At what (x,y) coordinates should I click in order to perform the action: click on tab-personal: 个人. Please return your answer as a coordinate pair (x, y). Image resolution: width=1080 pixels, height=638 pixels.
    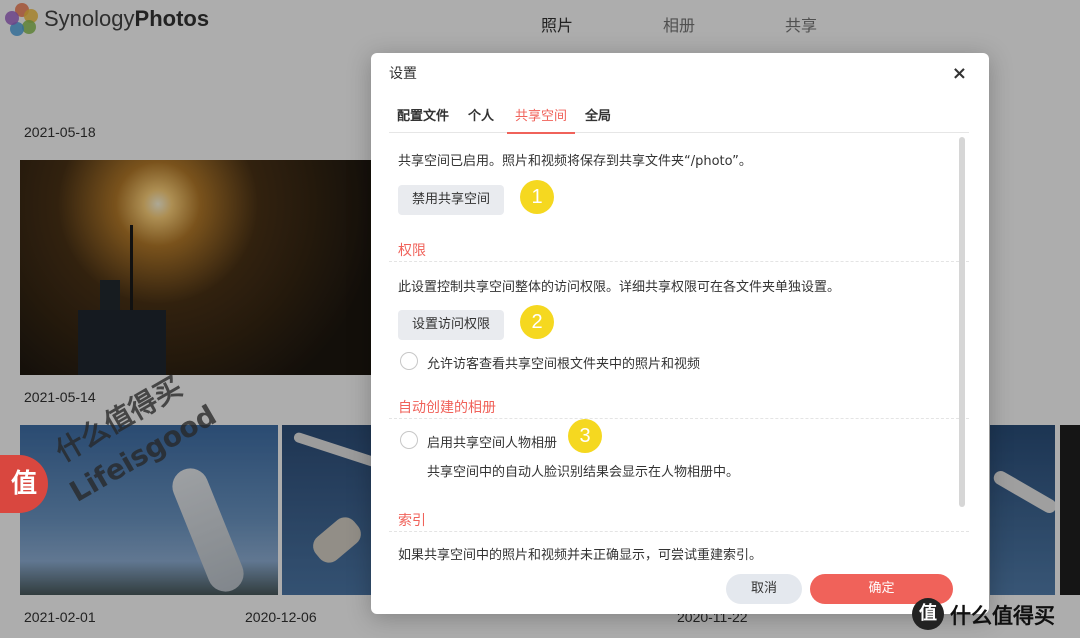
    Looking at the image, I should click on (481, 114).